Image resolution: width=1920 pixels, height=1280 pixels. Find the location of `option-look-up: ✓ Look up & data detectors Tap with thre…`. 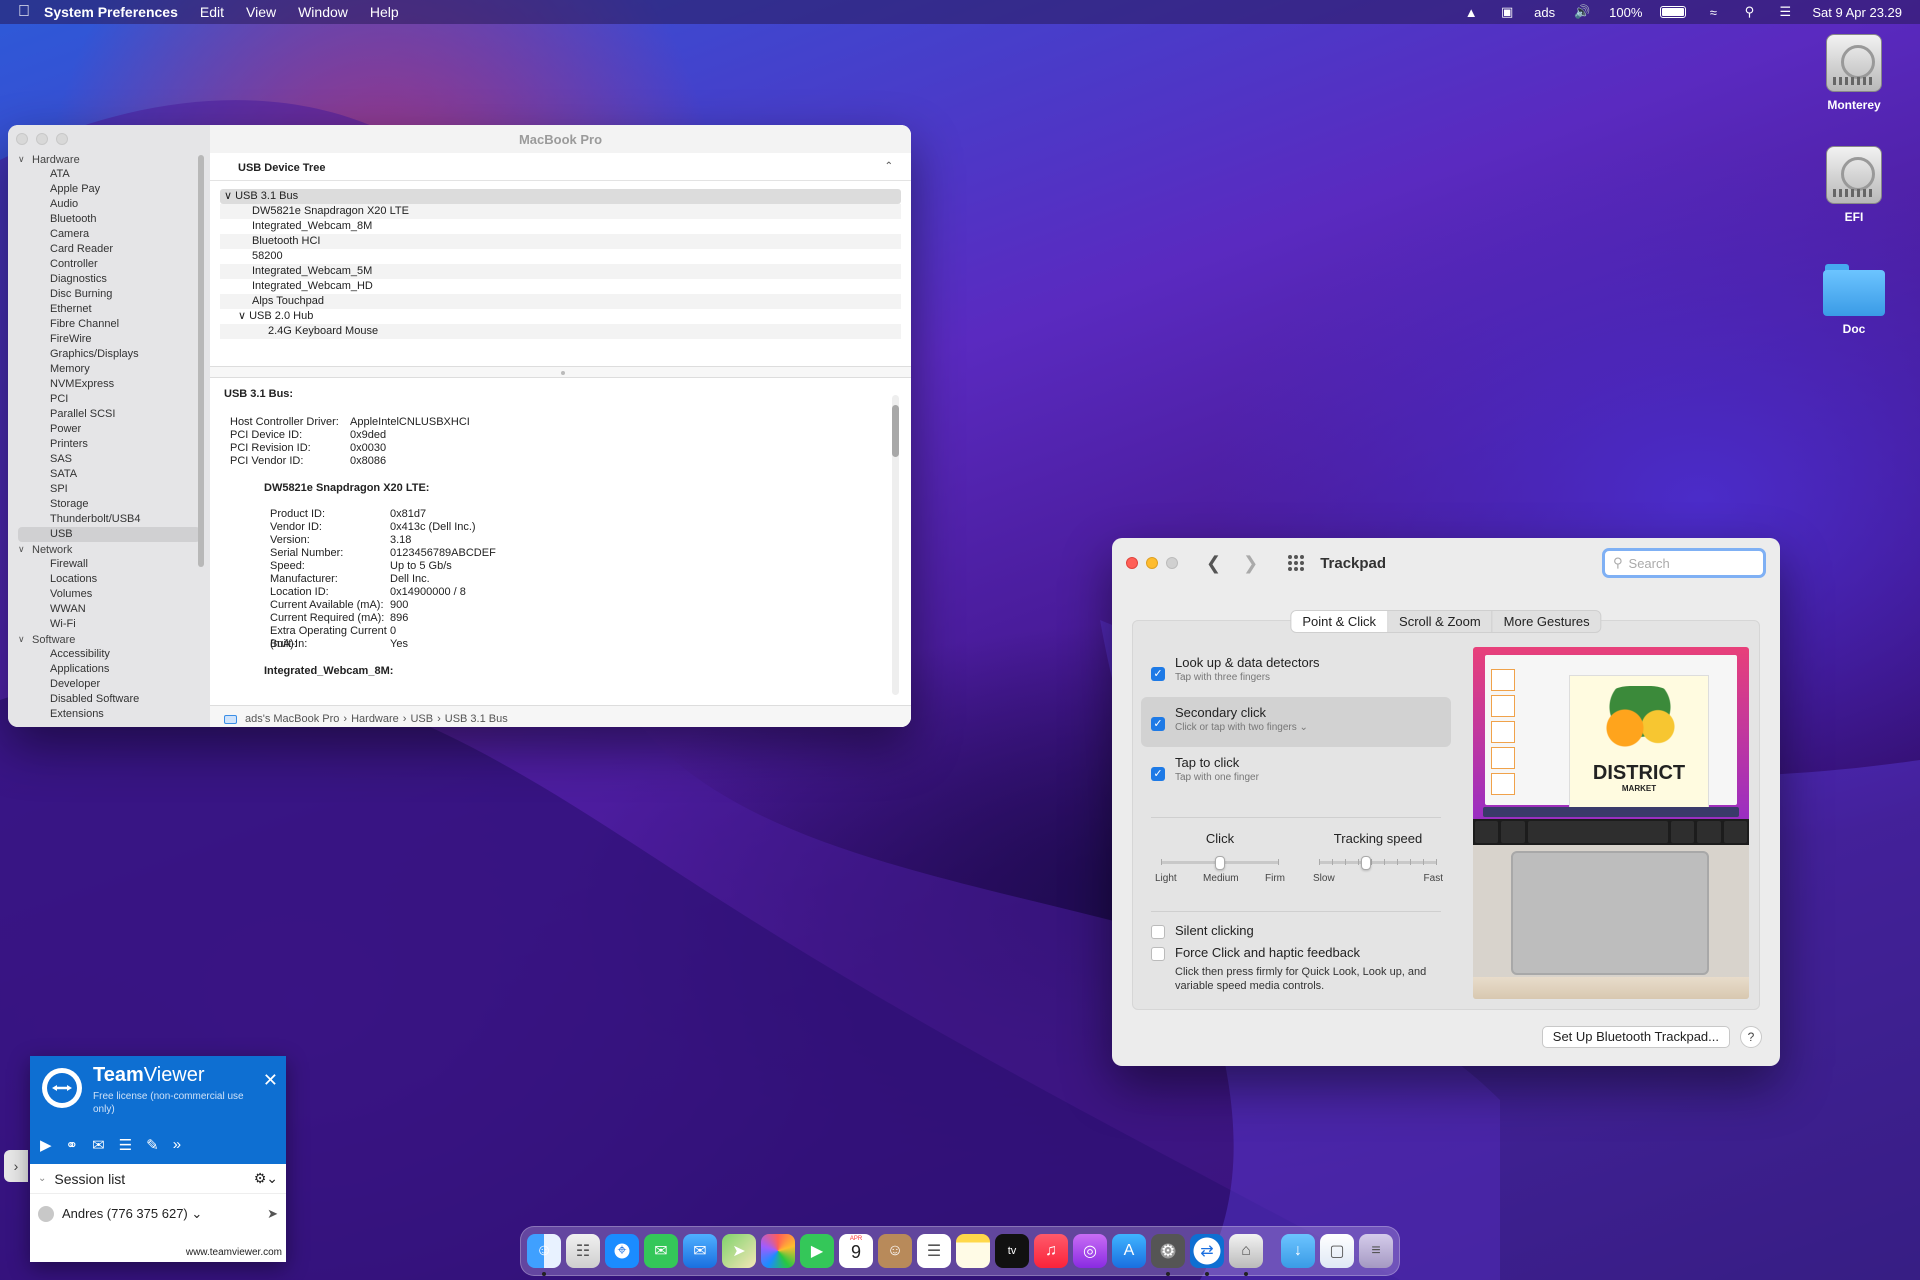

option-look-up: ✓ Look up & data detectors Tap with thre… is located at coordinates (1296, 672).